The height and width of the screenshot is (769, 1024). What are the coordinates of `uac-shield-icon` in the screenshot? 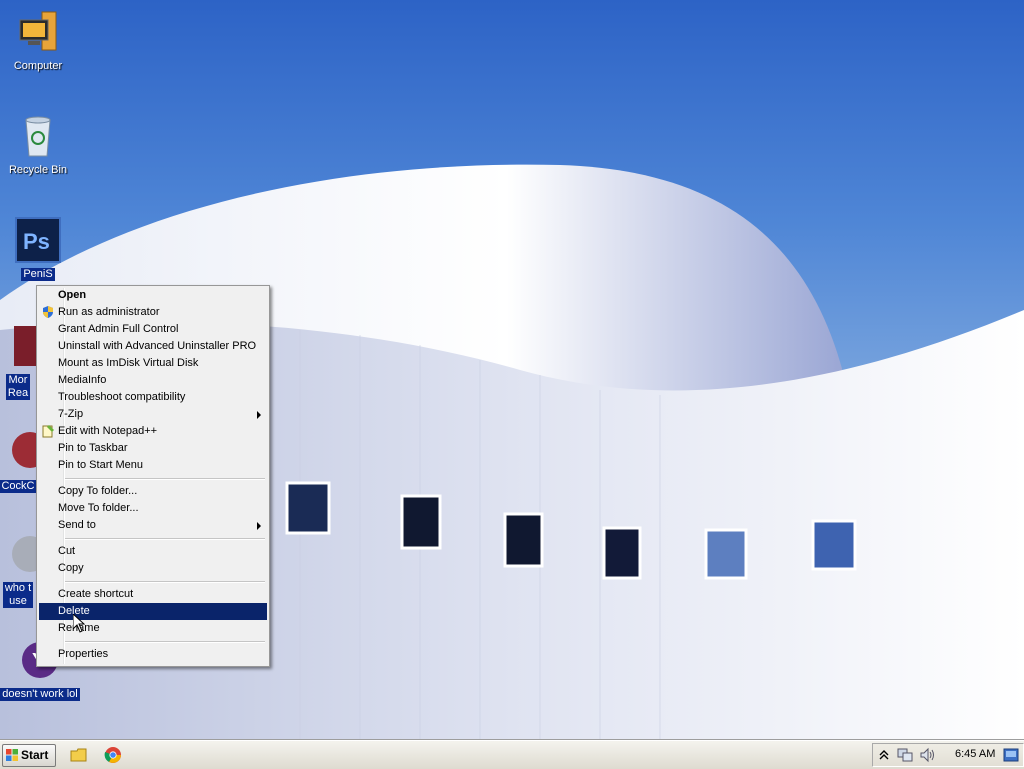 It's located at (48, 312).